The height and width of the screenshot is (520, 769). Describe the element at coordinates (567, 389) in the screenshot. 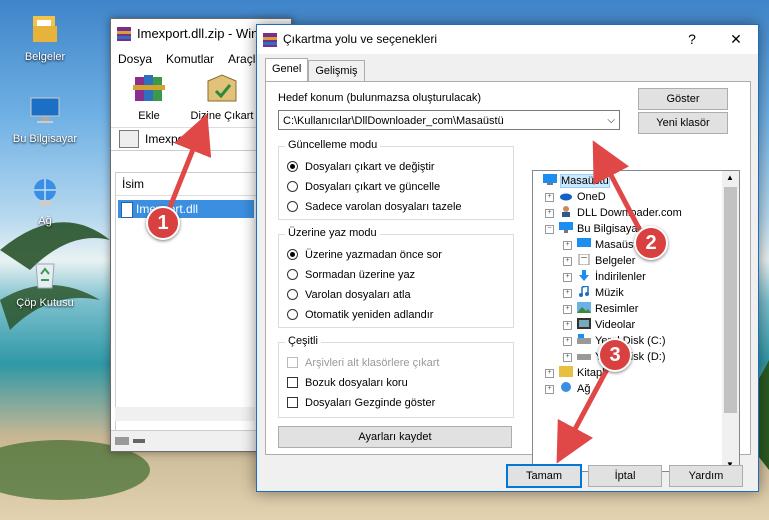

I see `tree-item-network: + Ağ` at that location.